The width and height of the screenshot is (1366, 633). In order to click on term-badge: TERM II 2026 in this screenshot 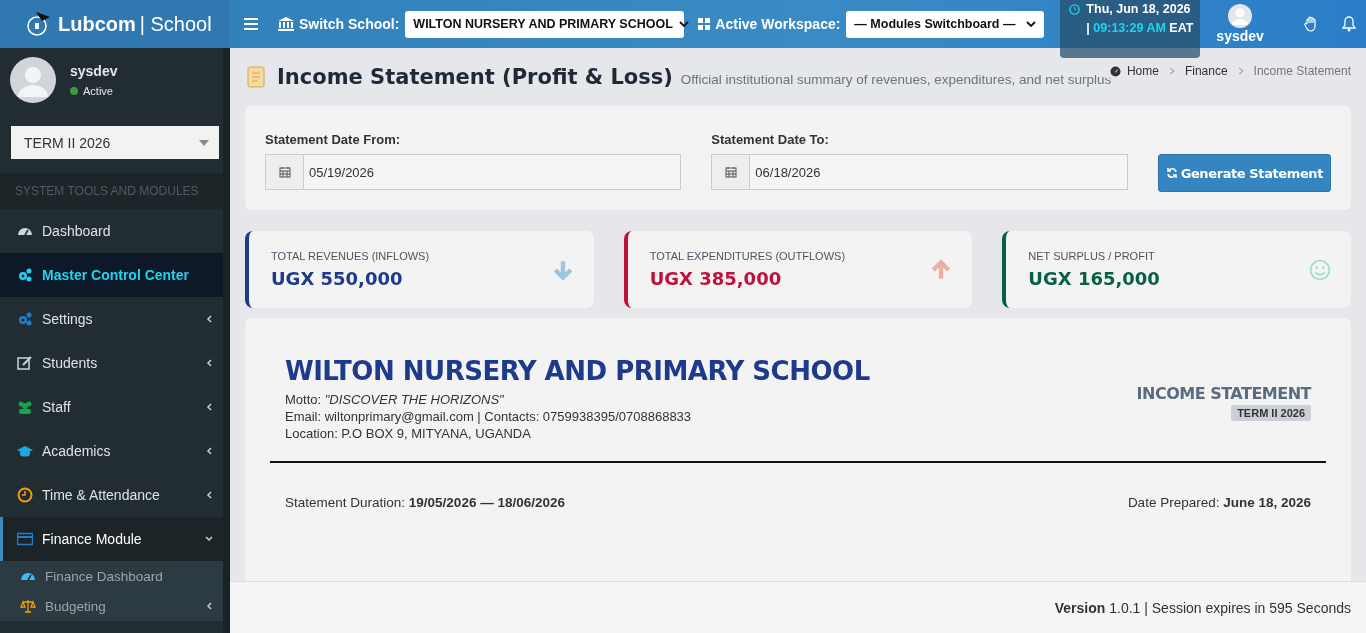, I will do `click(1271, 413)`.